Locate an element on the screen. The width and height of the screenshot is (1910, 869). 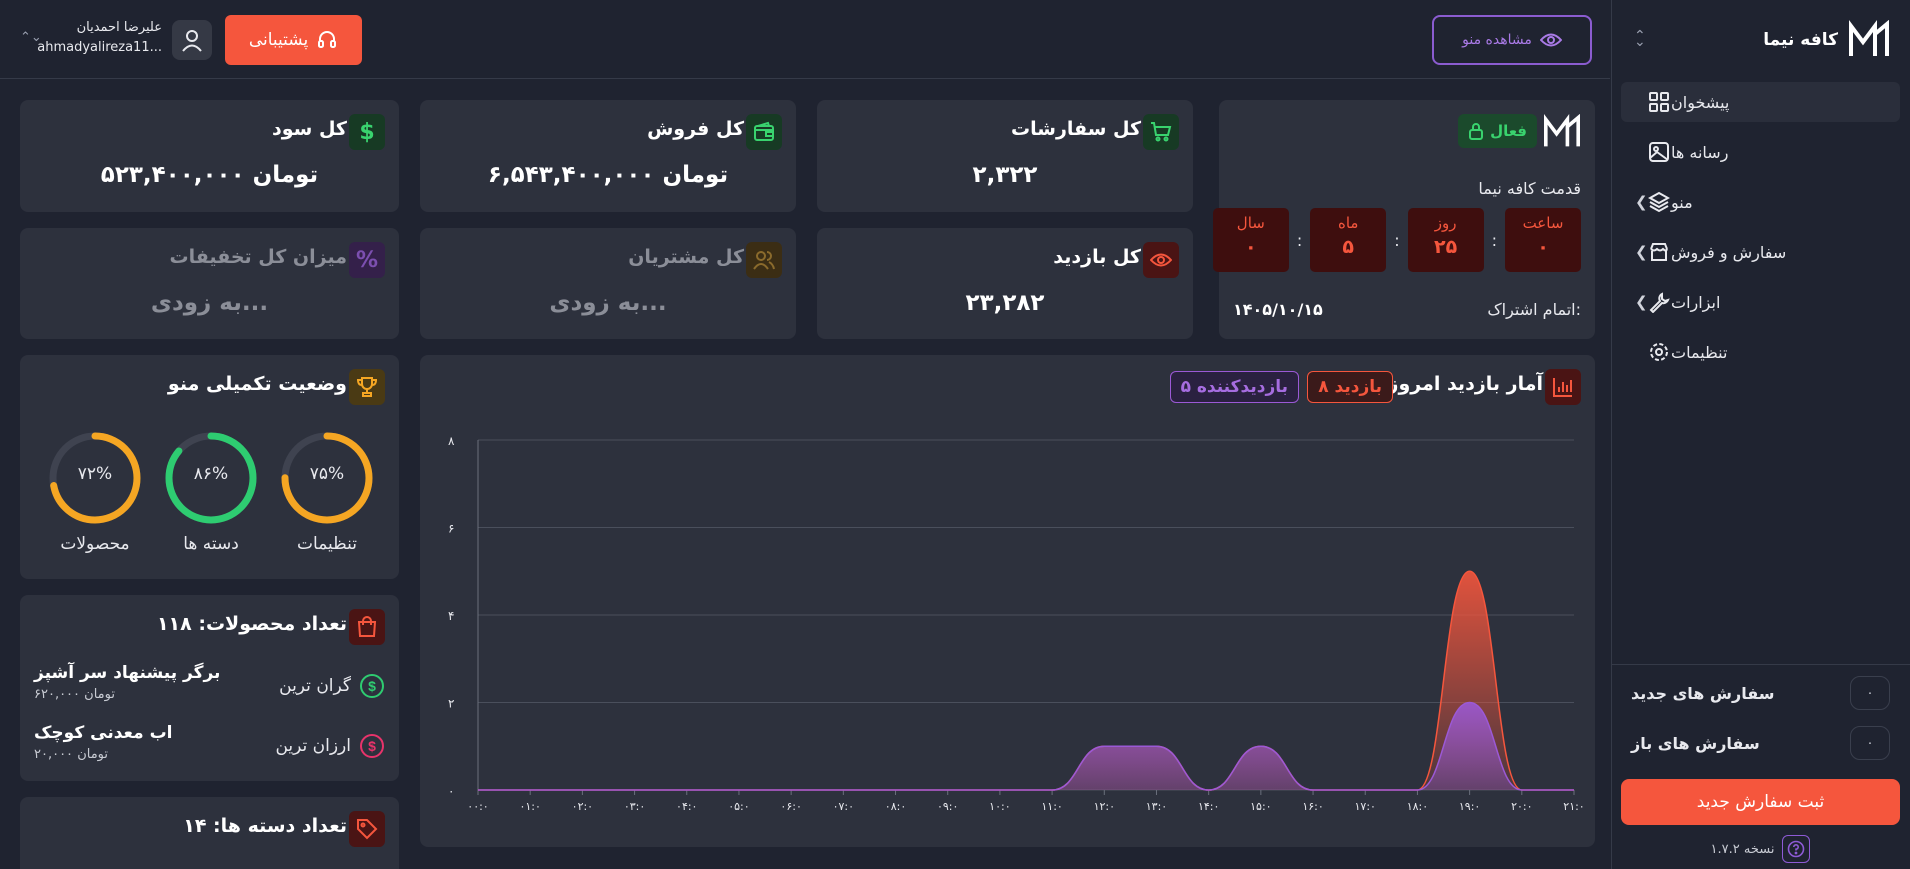
x-tick-label: ۱۹:۰ is located at coordinates (1469, 806).